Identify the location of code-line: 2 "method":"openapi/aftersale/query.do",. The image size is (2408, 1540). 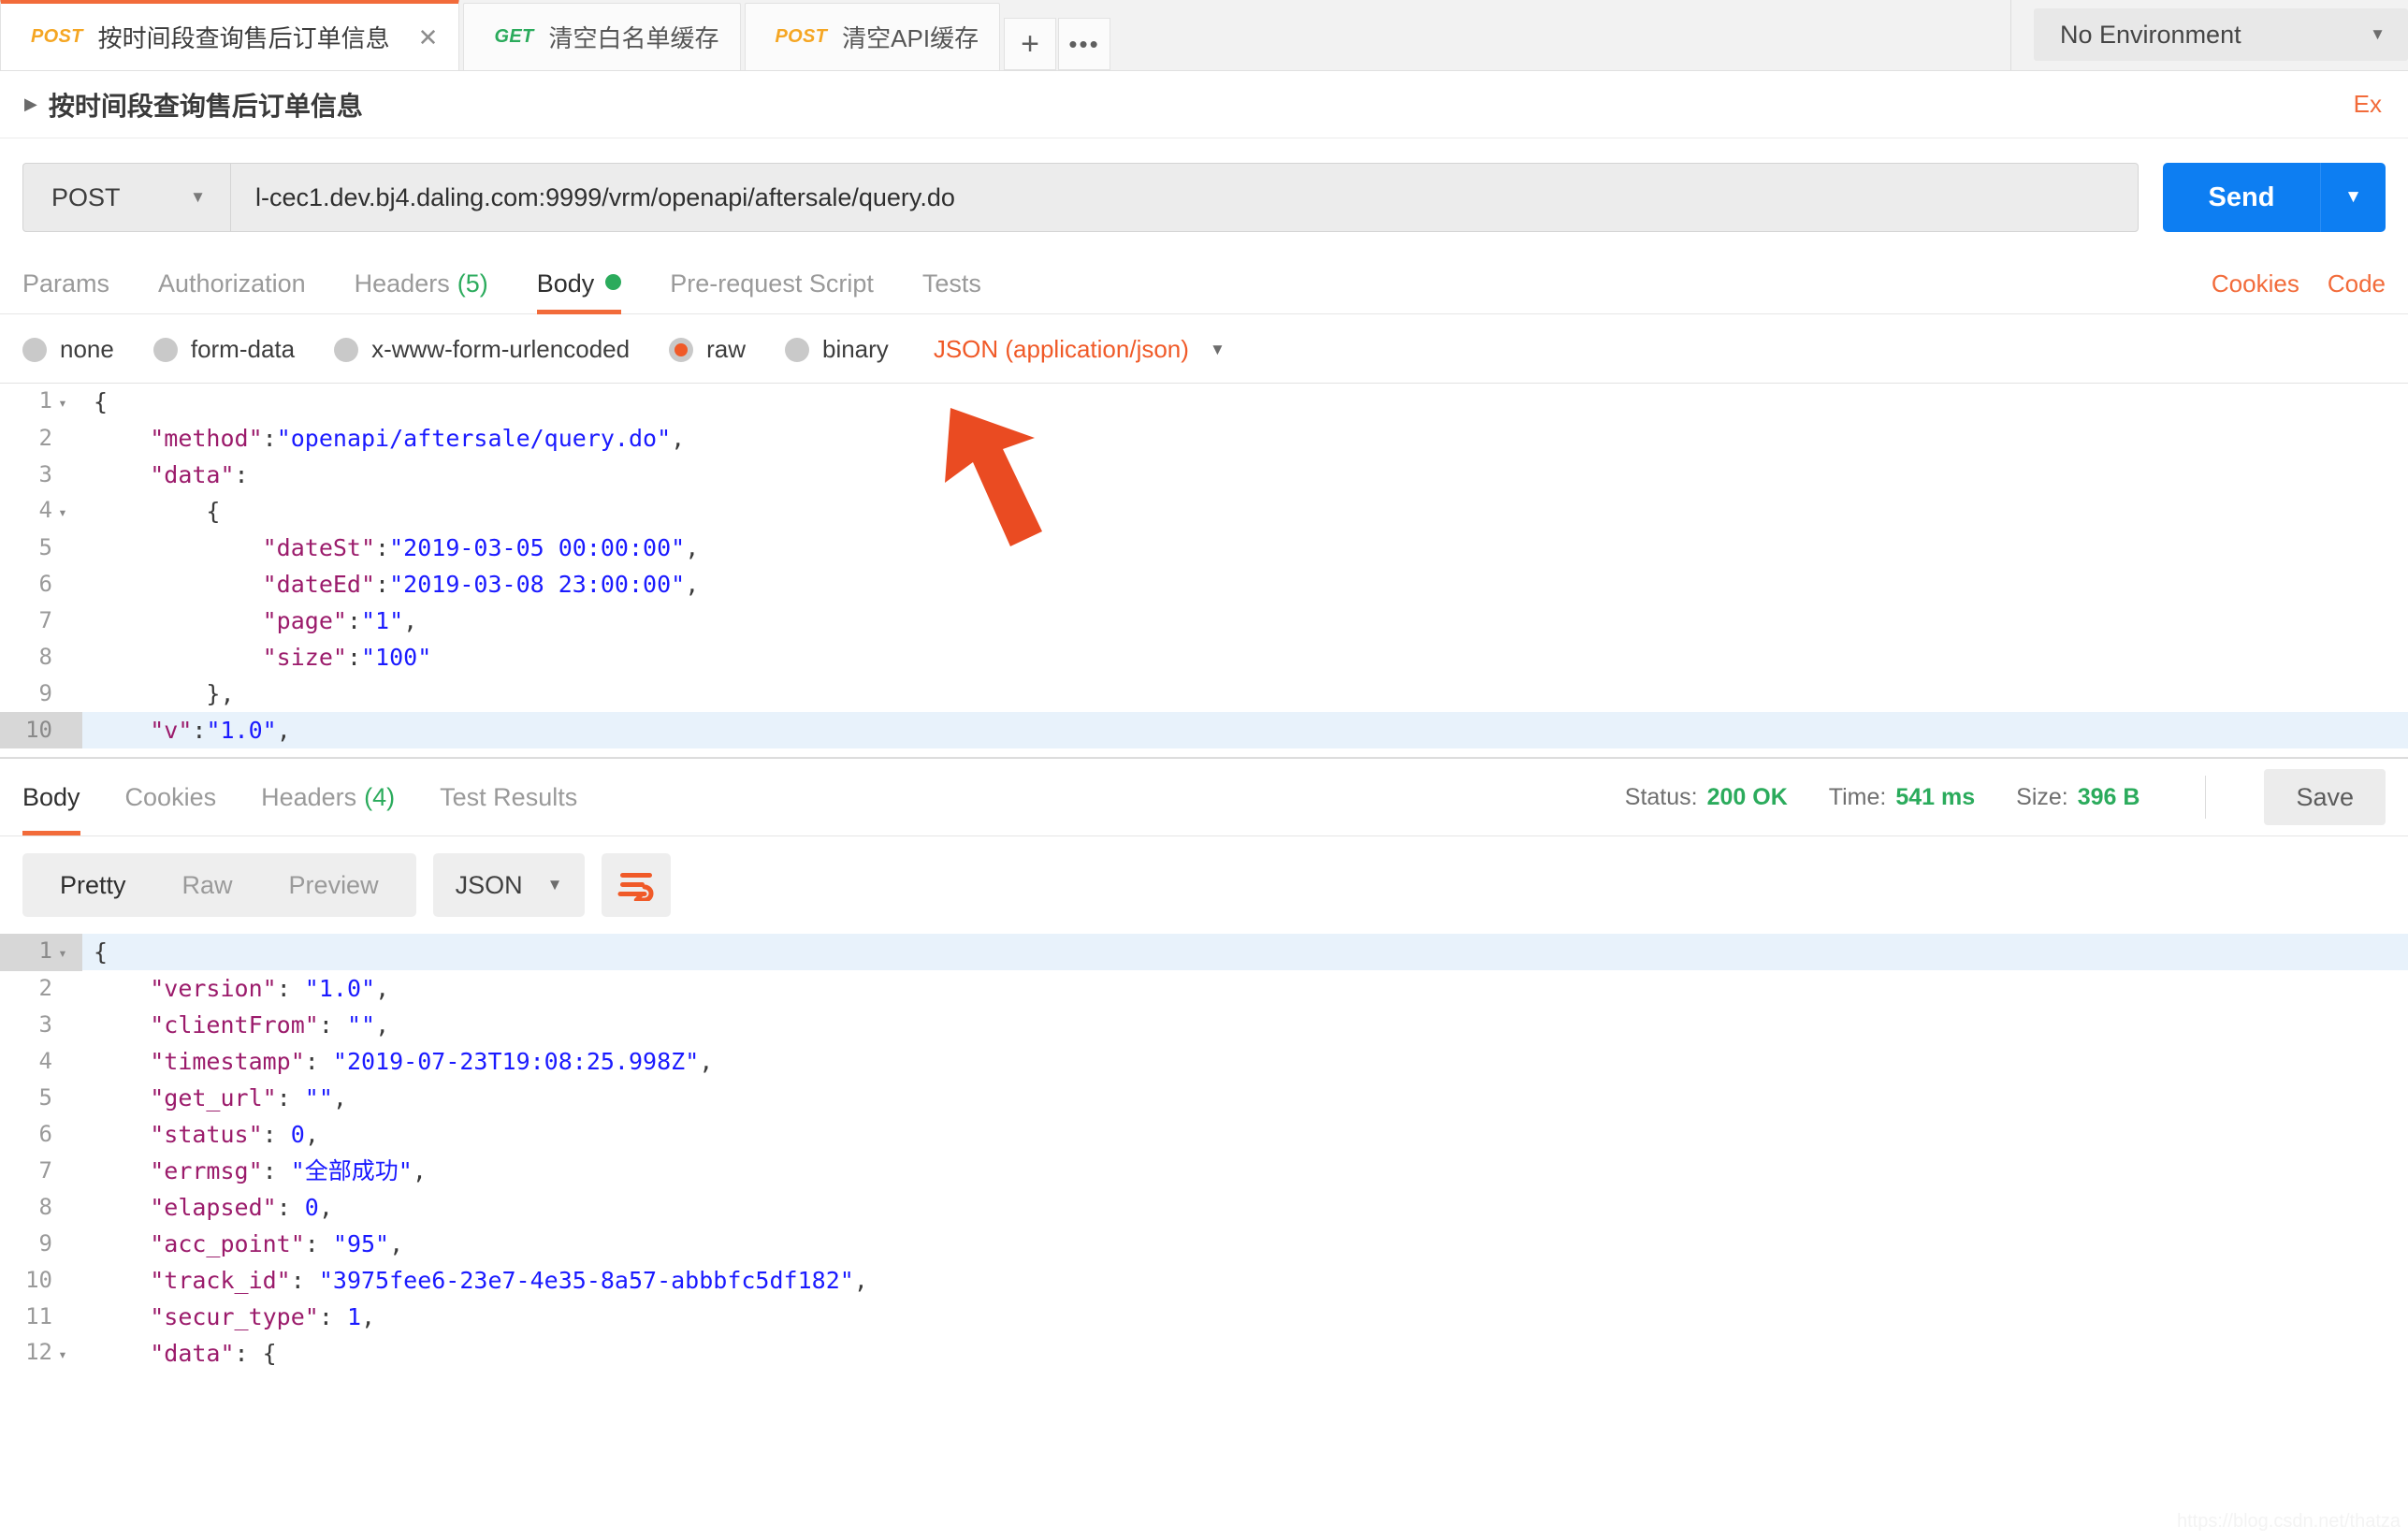
(1204, 439).